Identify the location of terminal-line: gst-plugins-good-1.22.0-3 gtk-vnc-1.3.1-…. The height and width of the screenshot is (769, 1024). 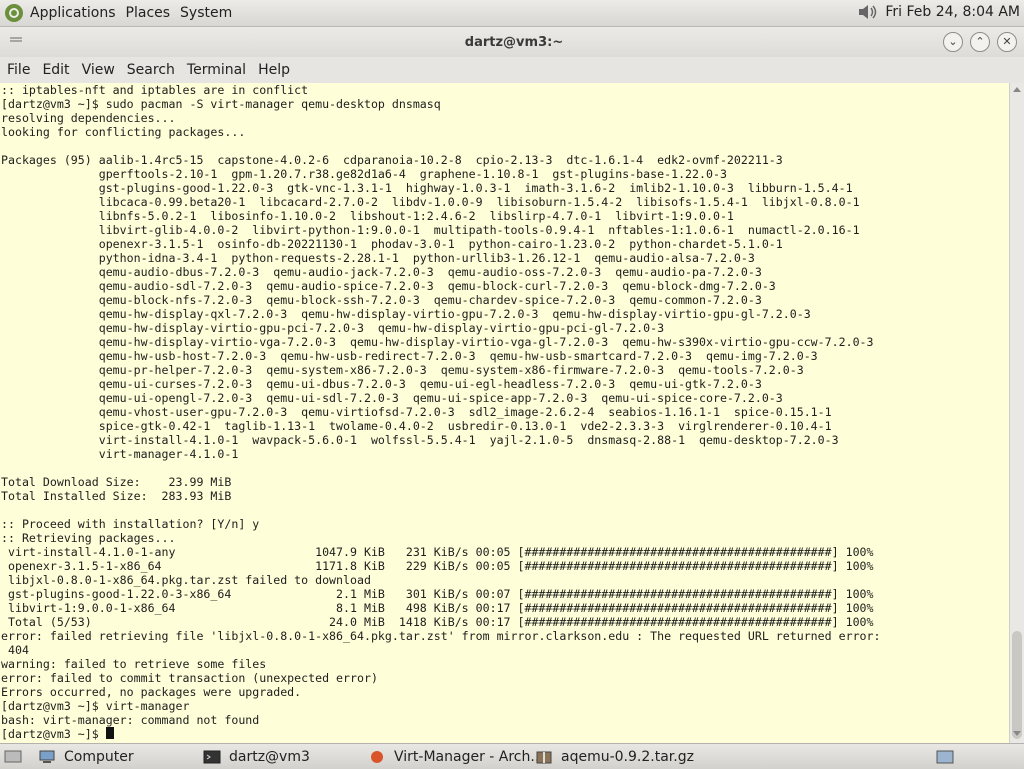
(475, 188).